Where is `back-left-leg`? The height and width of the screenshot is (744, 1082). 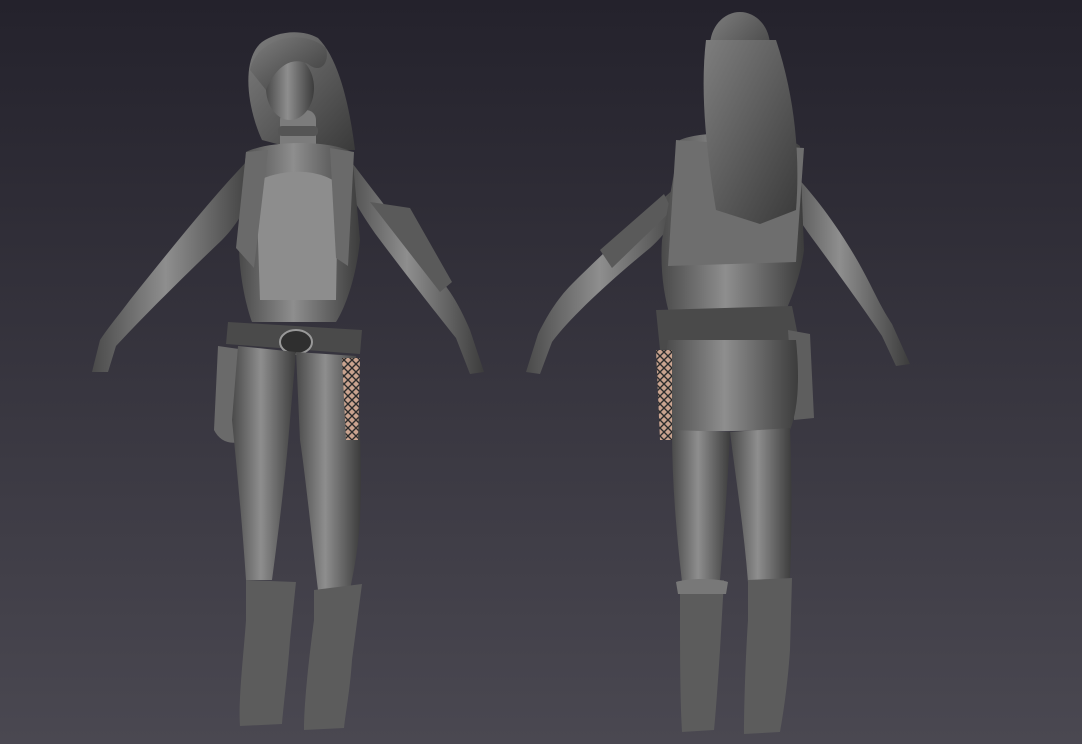
back-left-leg is located at coordinates (701, 506).